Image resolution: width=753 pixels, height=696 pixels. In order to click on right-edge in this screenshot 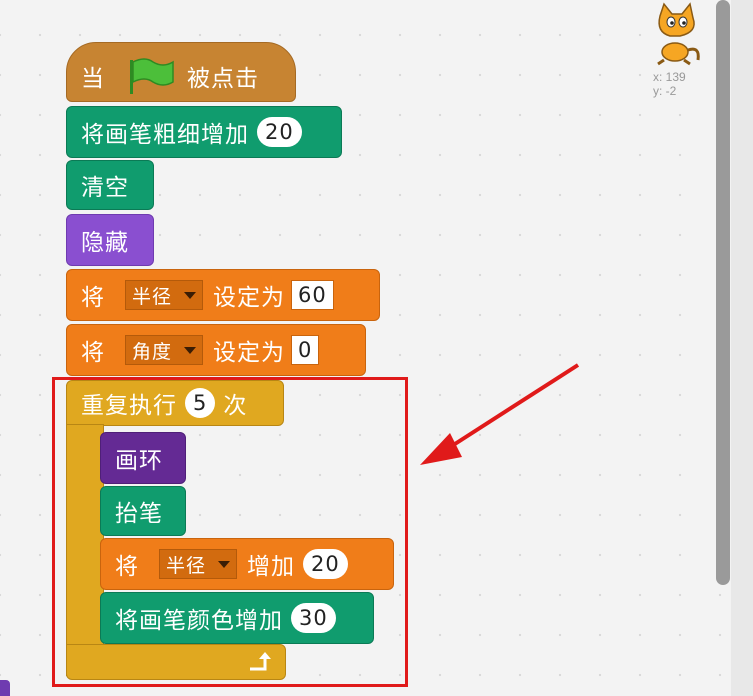, I will do `click(742, 348)`.